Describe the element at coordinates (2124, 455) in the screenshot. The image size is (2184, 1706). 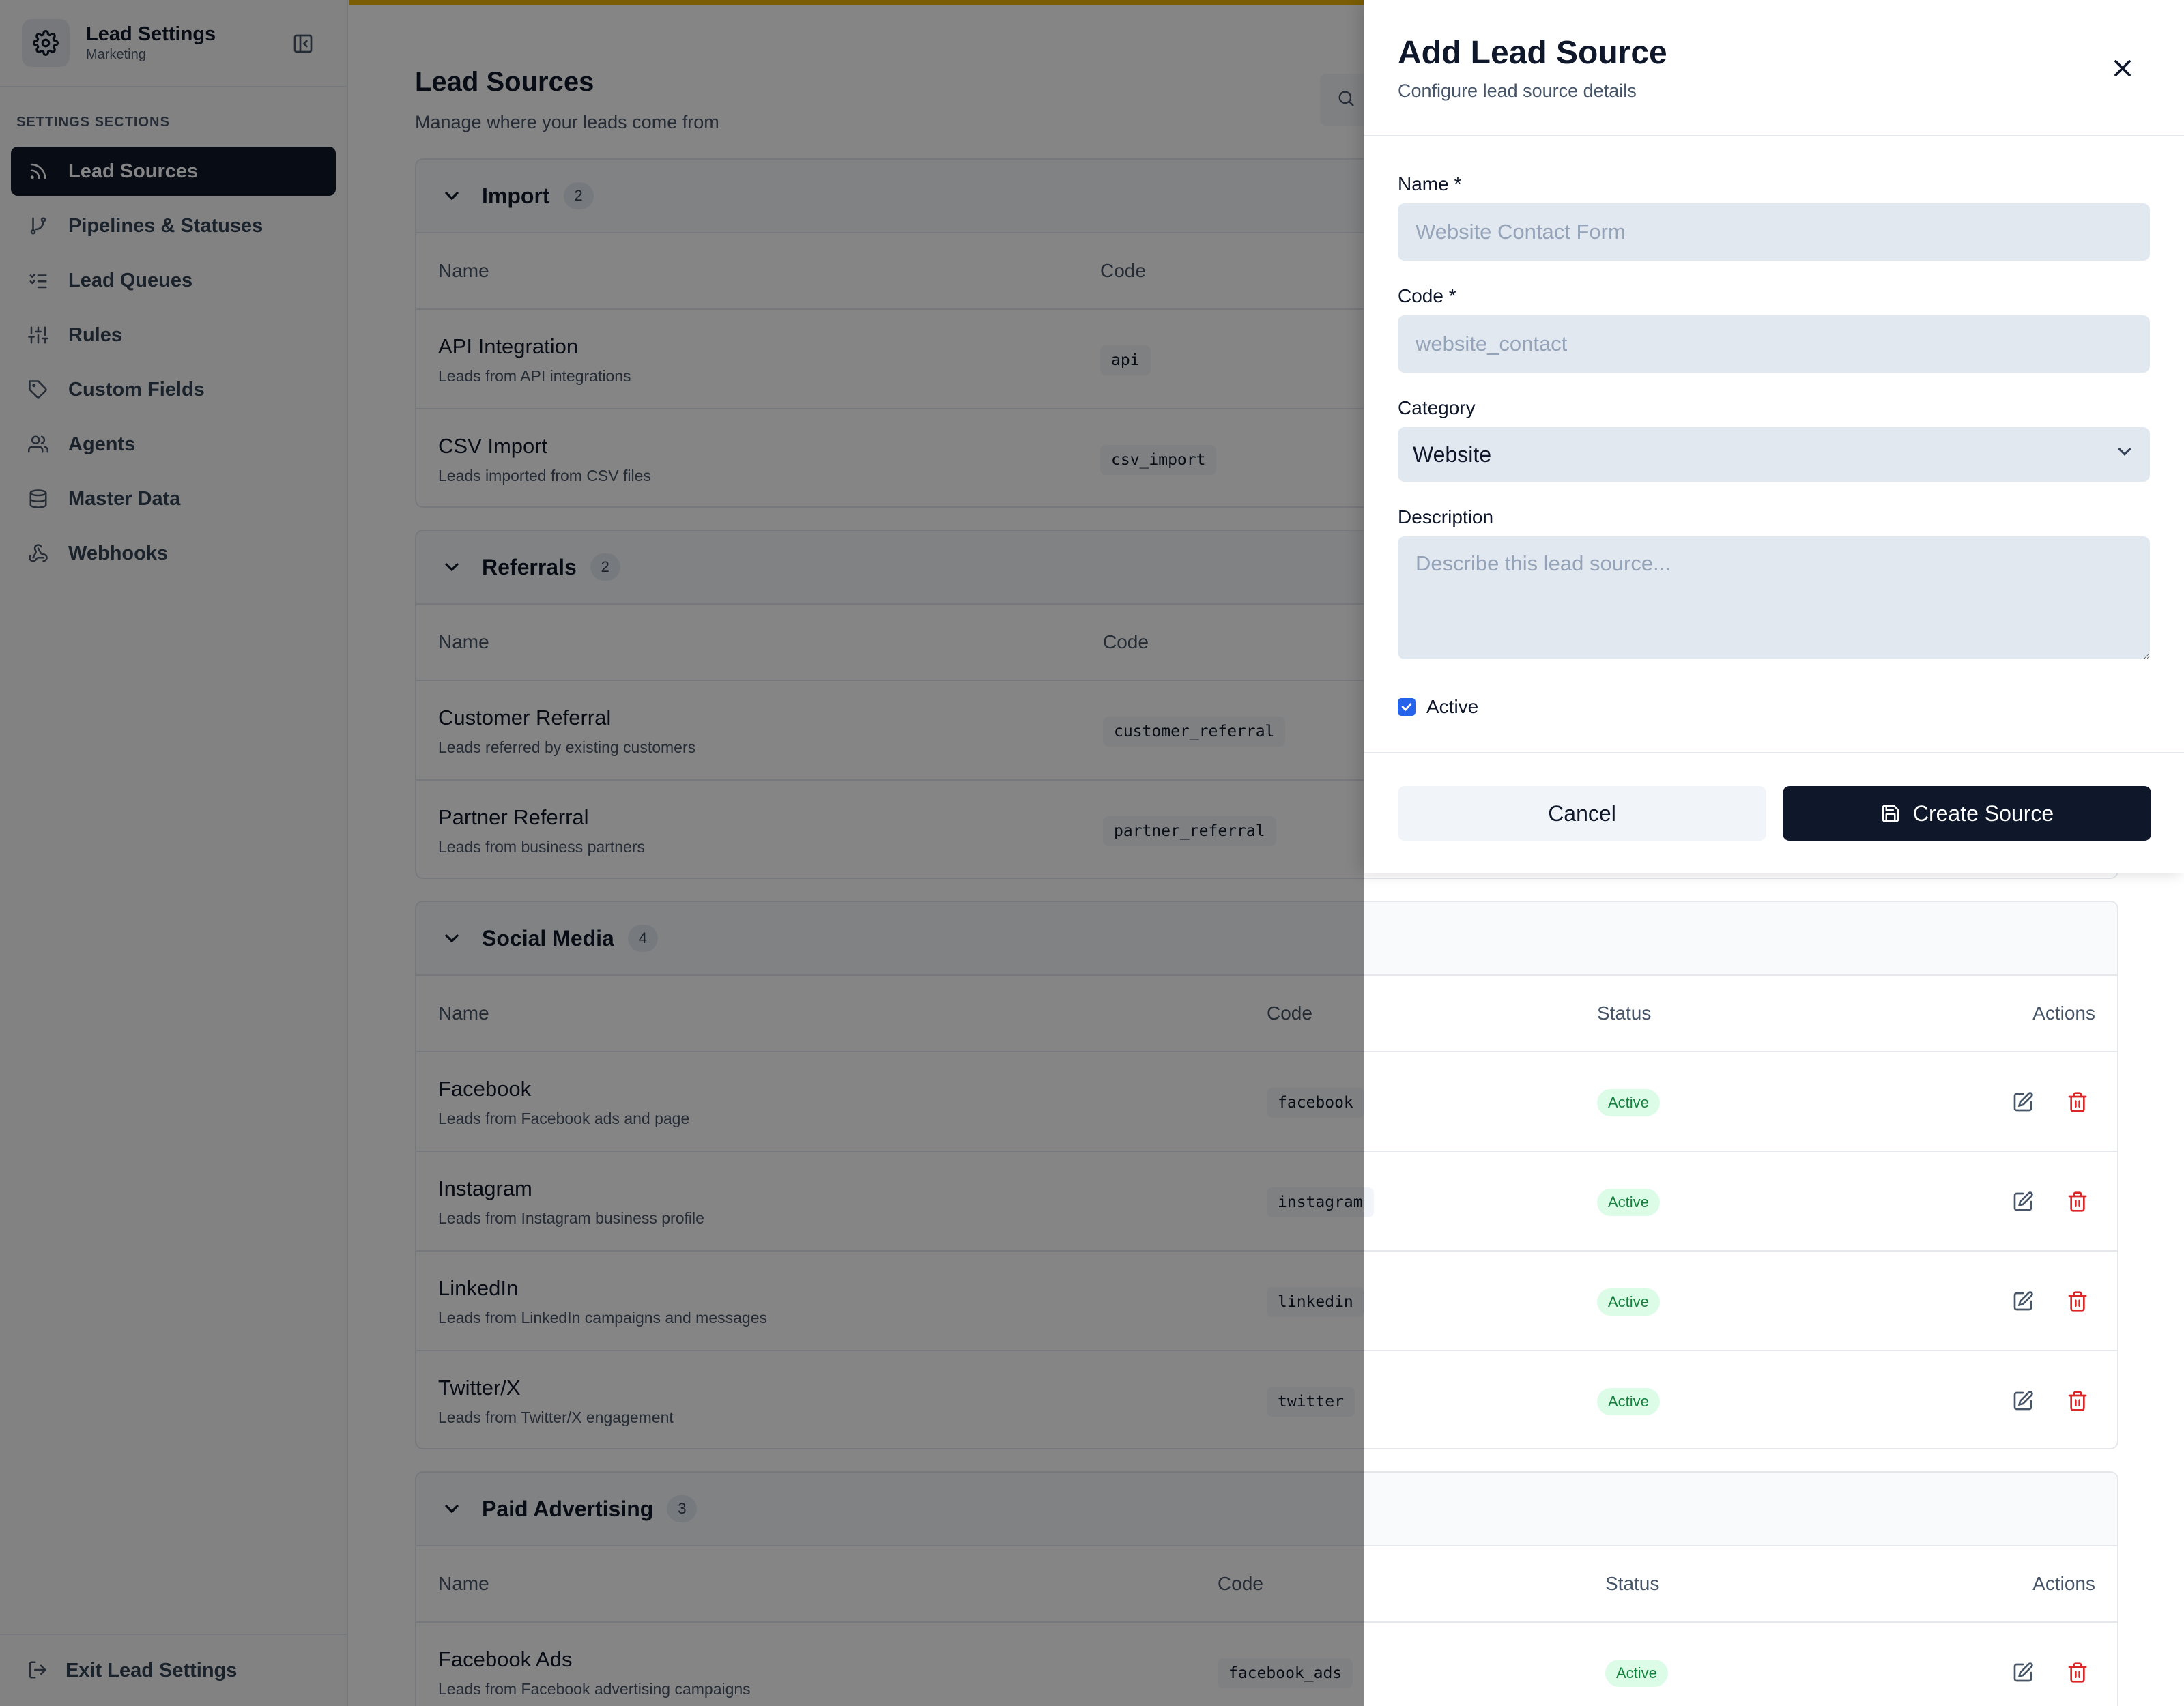
I see `chevron-down-icon` at that location.